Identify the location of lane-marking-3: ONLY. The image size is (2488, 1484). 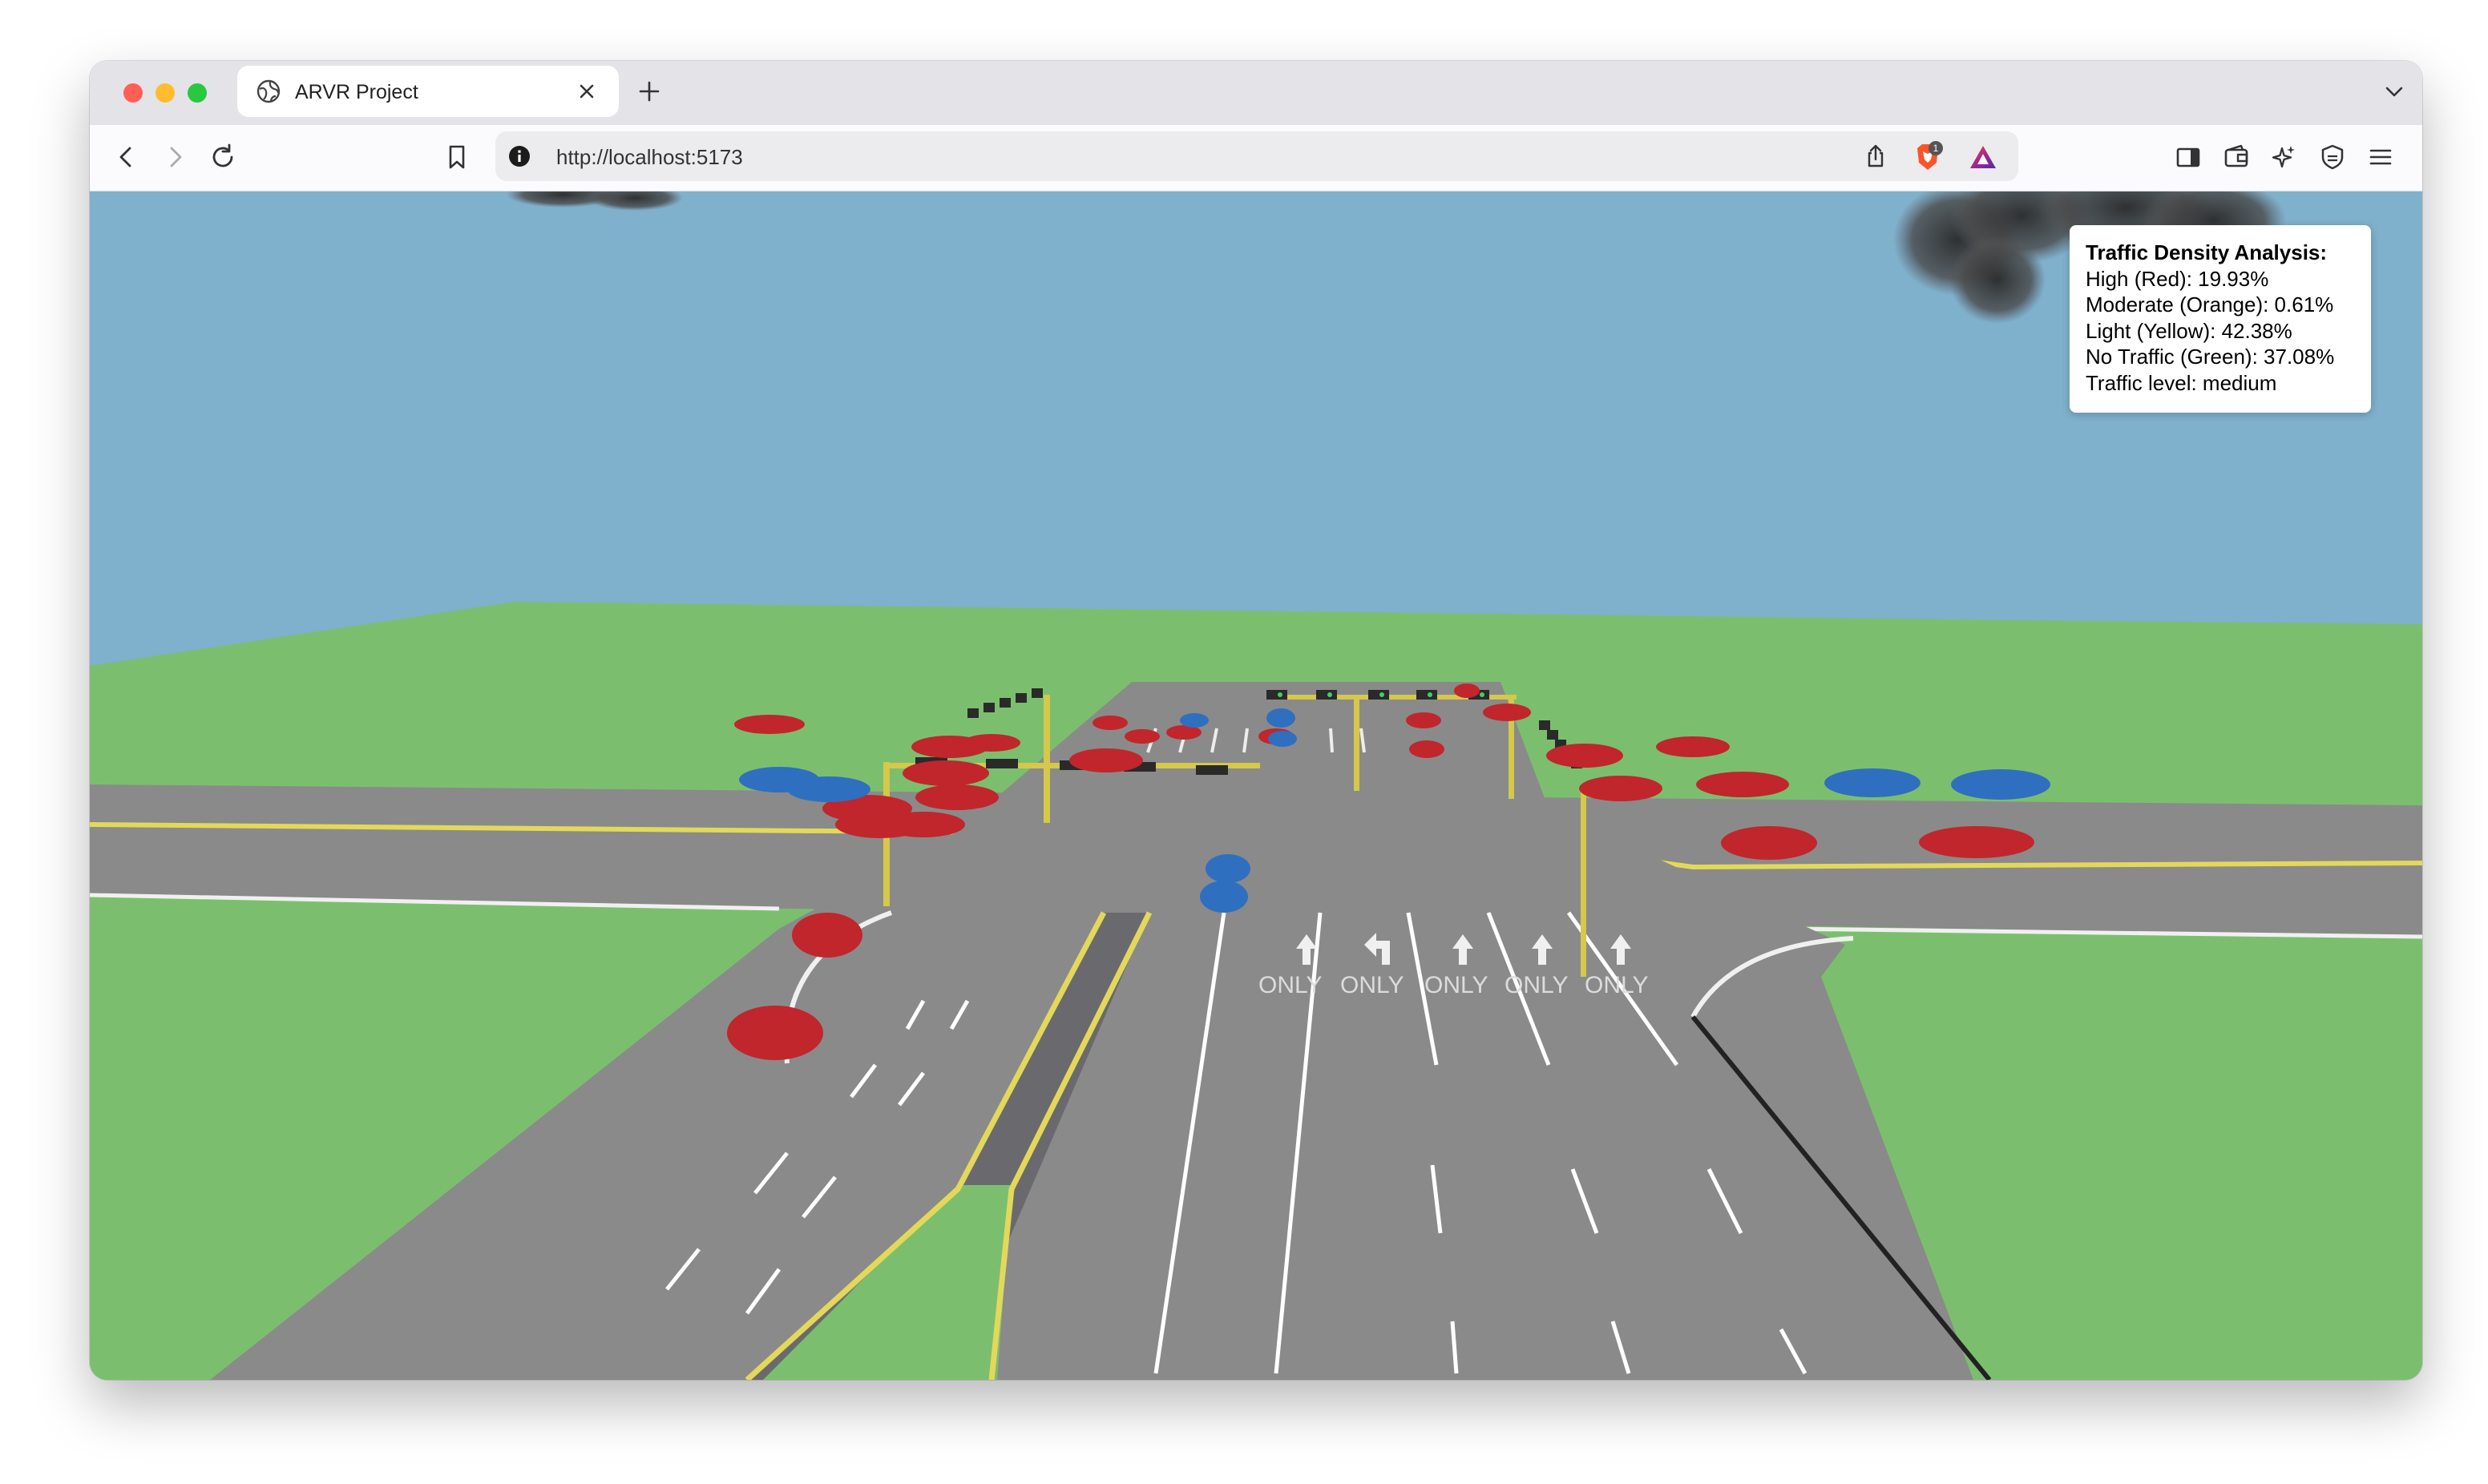
(1456, 985).